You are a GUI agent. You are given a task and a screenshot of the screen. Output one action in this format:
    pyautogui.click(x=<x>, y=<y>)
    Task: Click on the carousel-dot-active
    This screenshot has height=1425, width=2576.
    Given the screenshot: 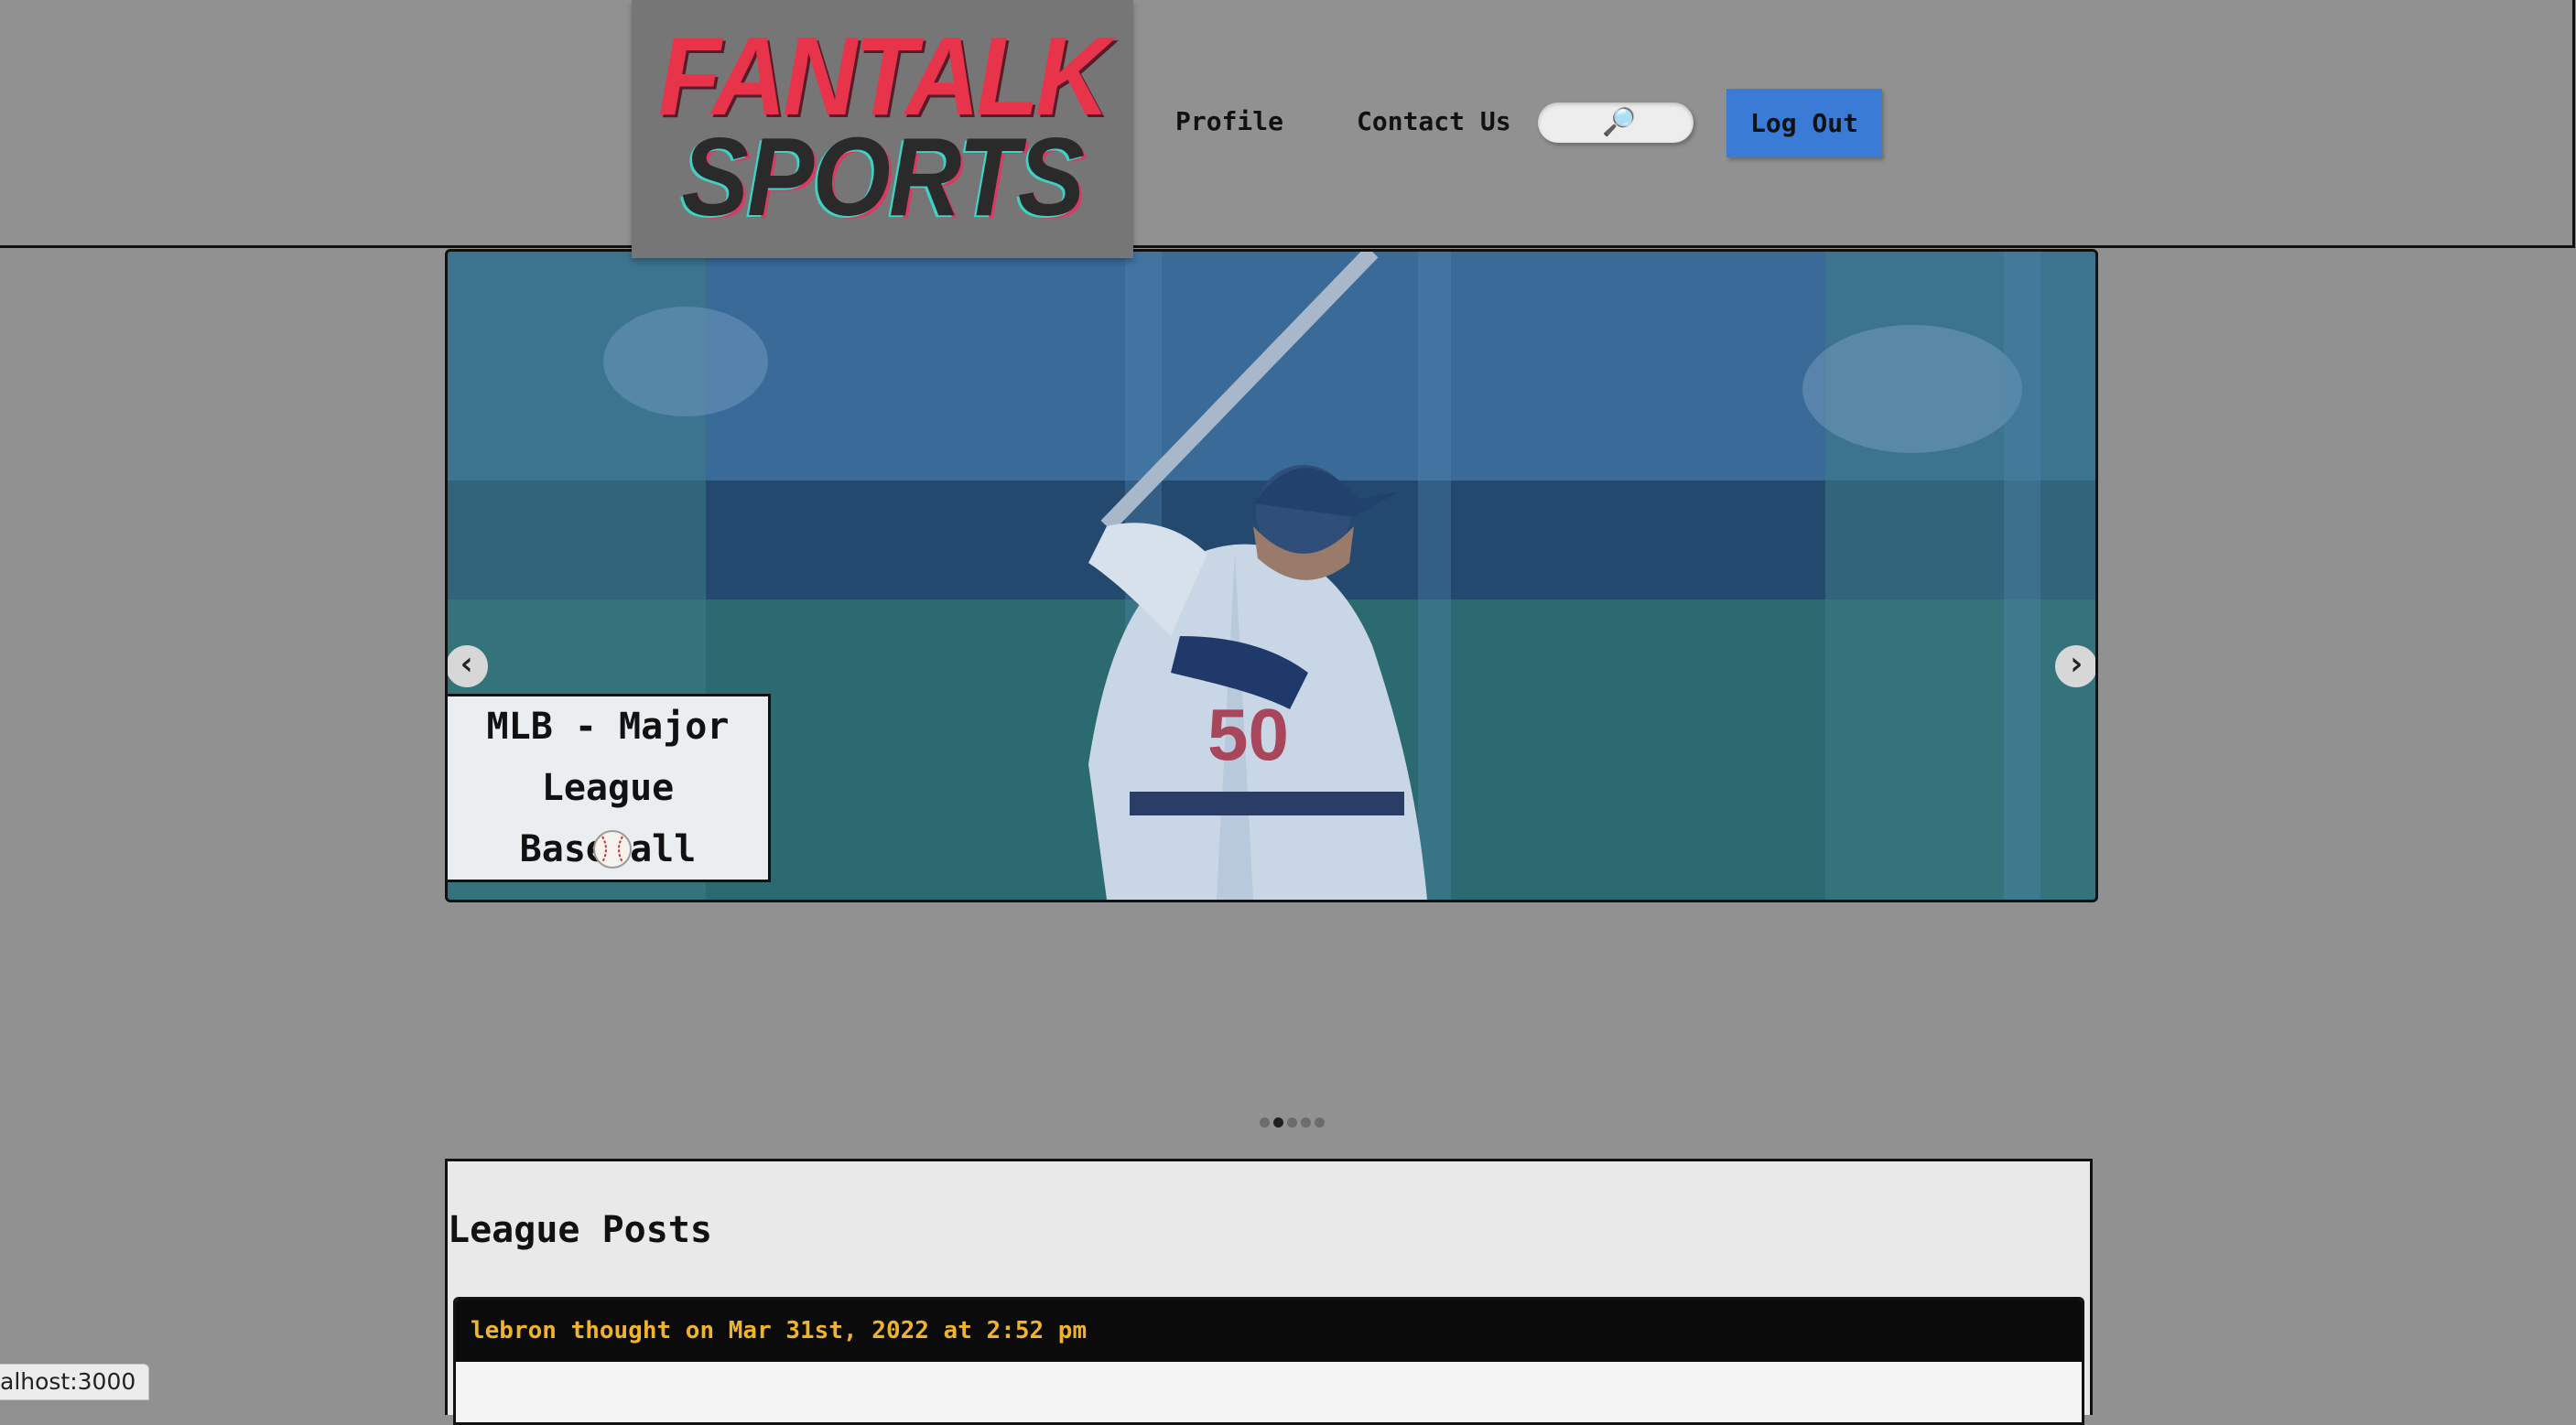 What is the action you would take?
    pyautogui.click(x=1278, y=1122)
    